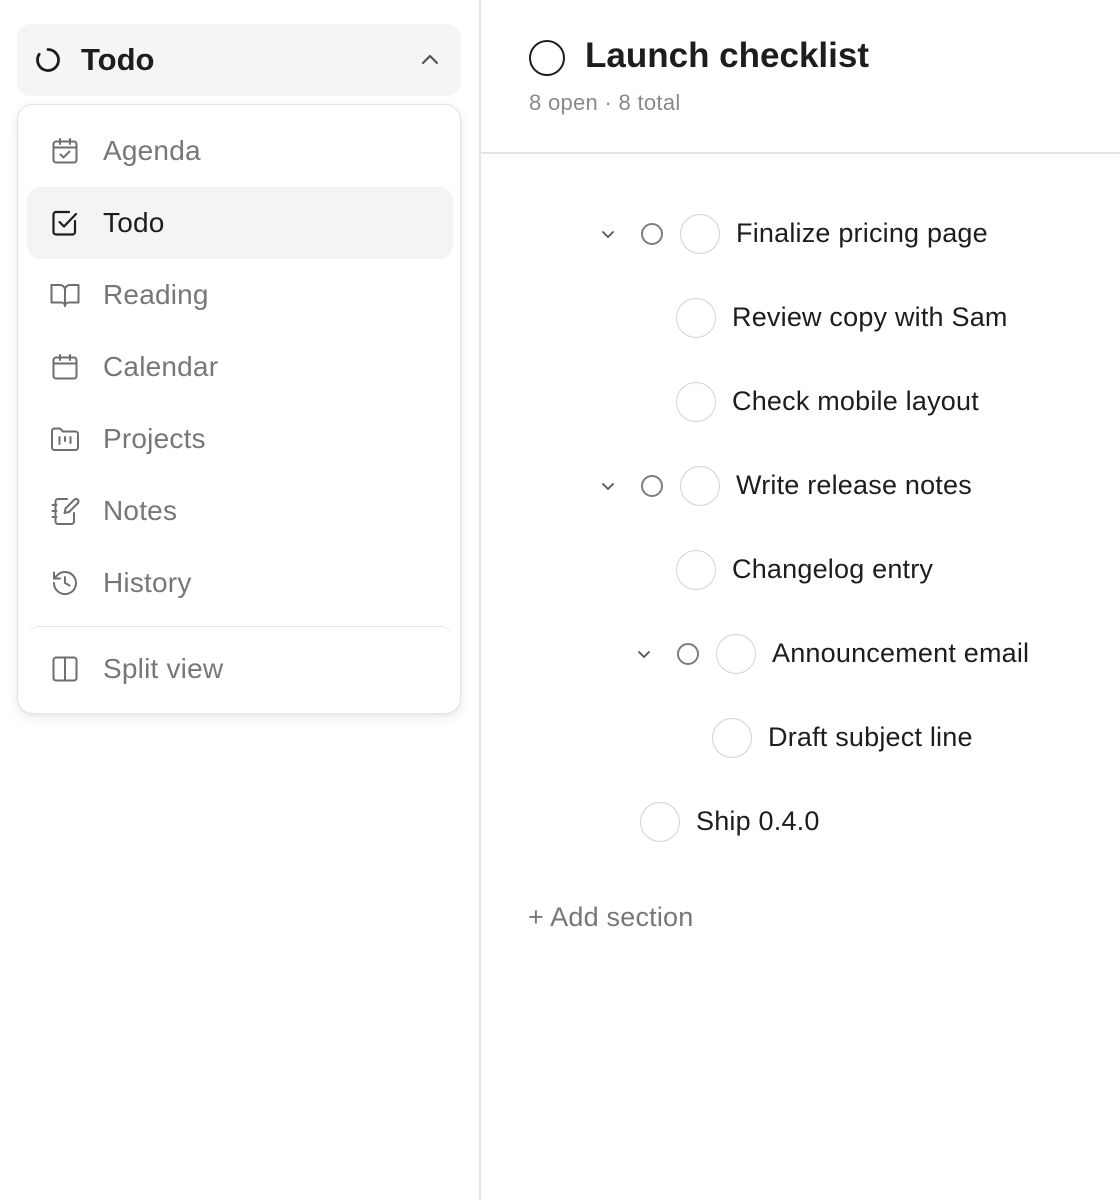 The width and height of the screenshot is (1120, 1200). What do you see at coordinates (870, 317) in the screenshot?
I see `task-label: Review copy with Sam` at bounding box center [870, 317].